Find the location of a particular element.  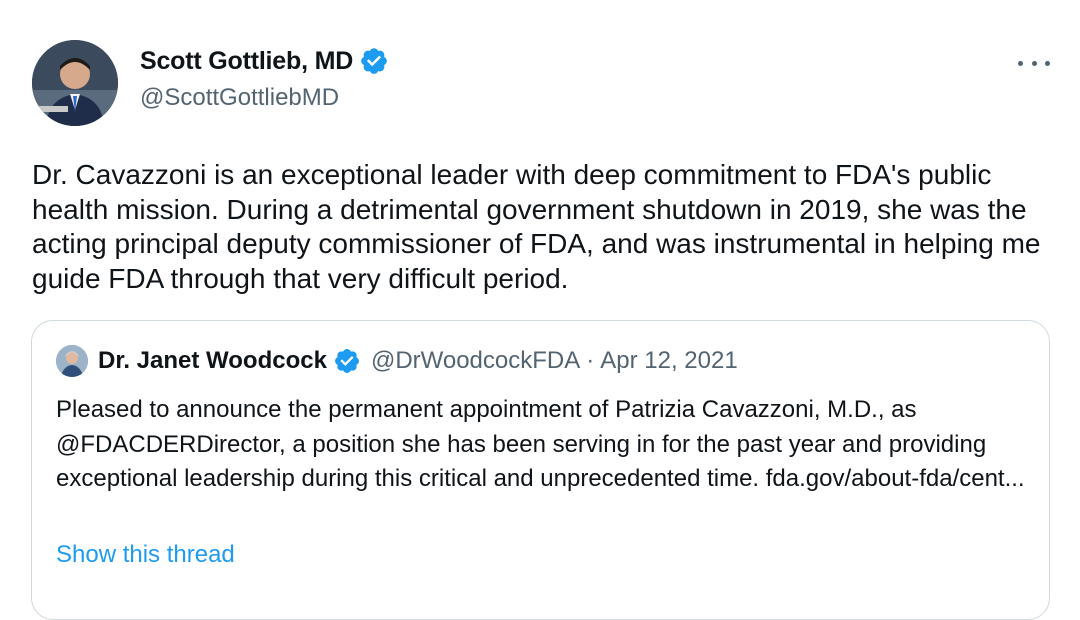

author-handle: @ScottGottliebMD is located at coordinates (239, 98).